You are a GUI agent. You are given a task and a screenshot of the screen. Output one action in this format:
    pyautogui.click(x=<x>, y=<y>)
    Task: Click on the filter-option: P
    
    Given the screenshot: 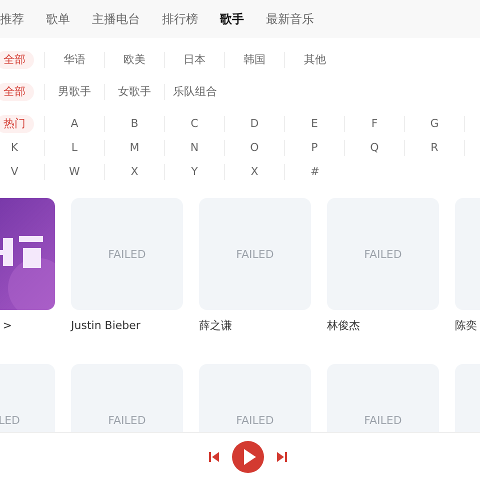 What is the action you would take?
    pyautogui.click(x=314, y=148)
    